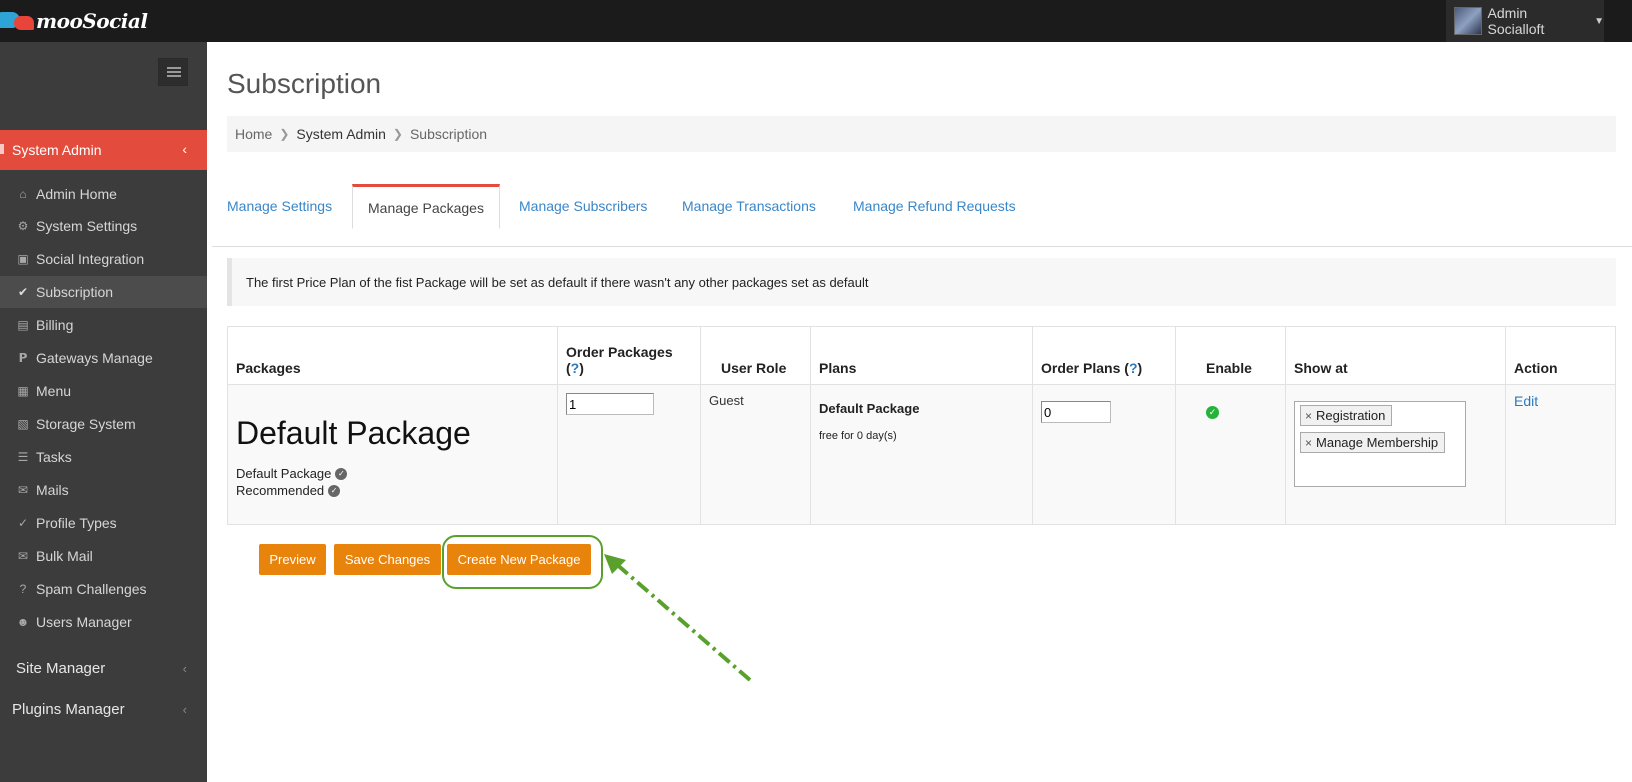 The height and width of the screenshot is (782, 1632). I want to click on paypal-icon: 𝗣, so click(23, 358).